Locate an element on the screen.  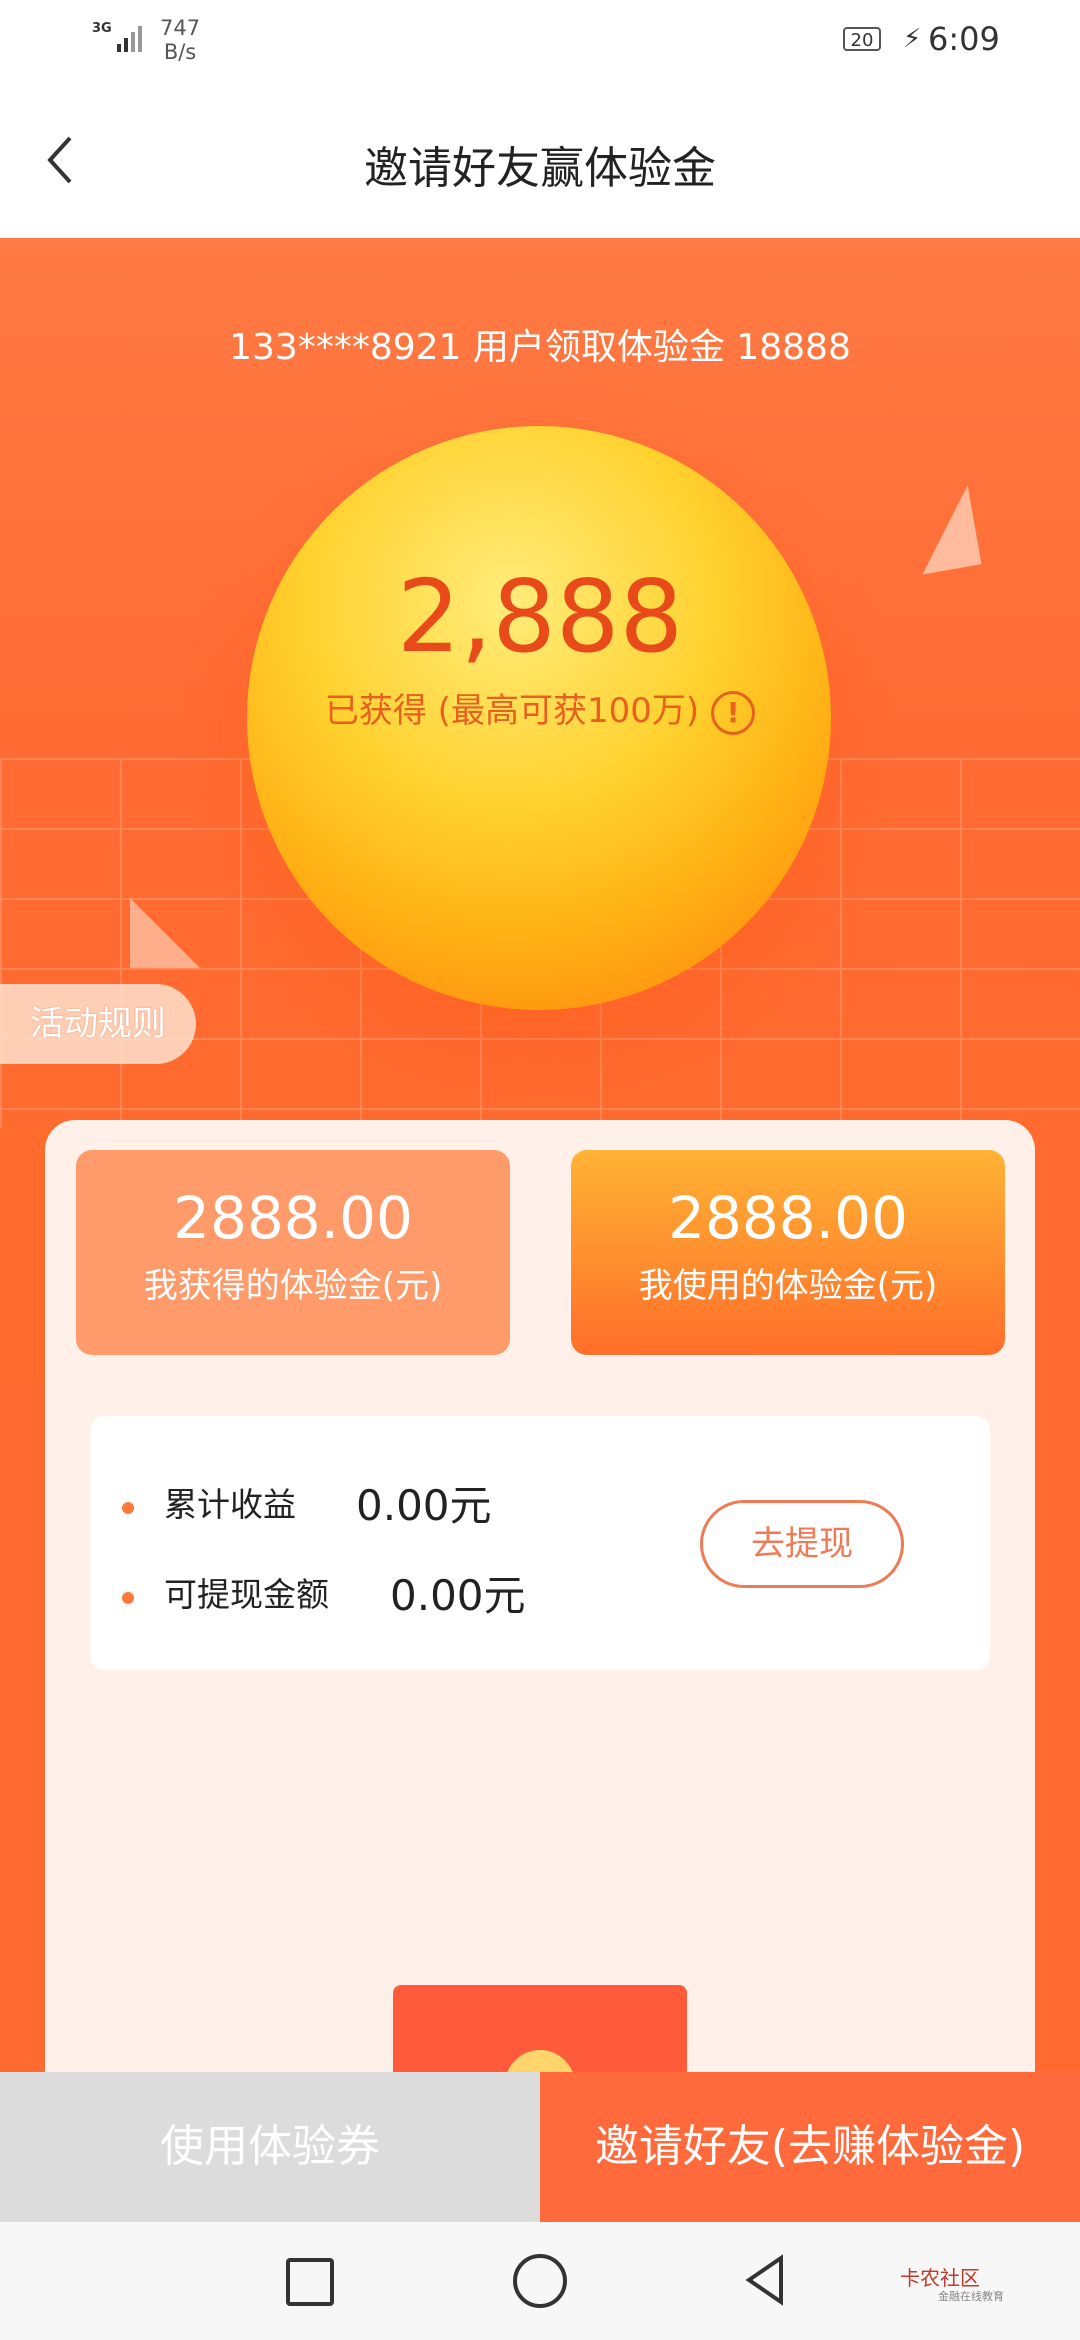
earnings-summary: 累计收益 0.00元 可提现金额 0.00元 去提现 is located at coordinates (540, 1543).